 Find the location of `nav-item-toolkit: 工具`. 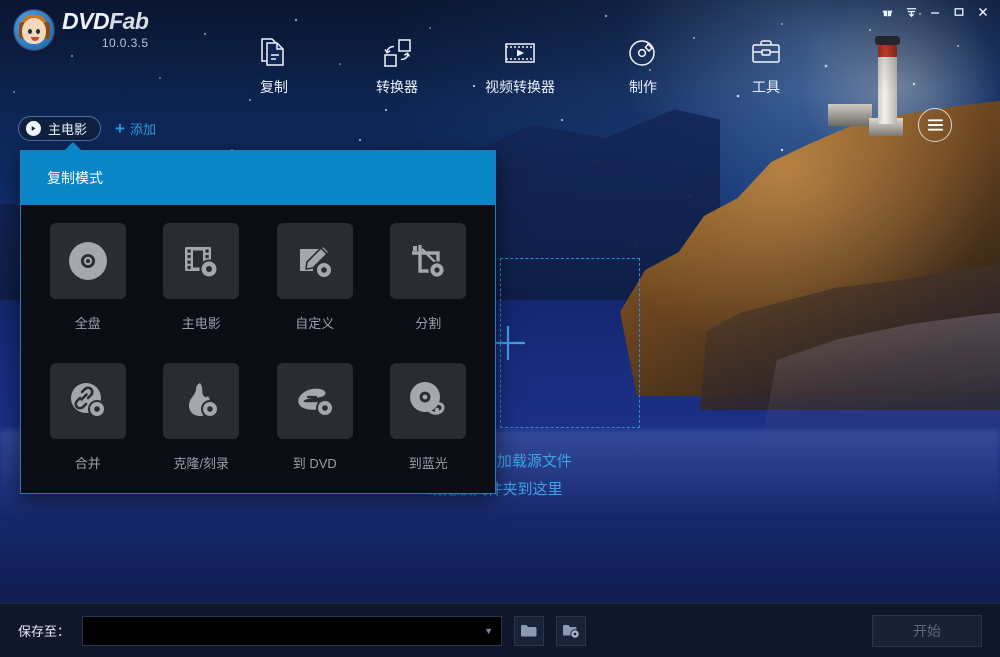

nav-item-toolkit: 工具 is located at coordinates (766, 61).